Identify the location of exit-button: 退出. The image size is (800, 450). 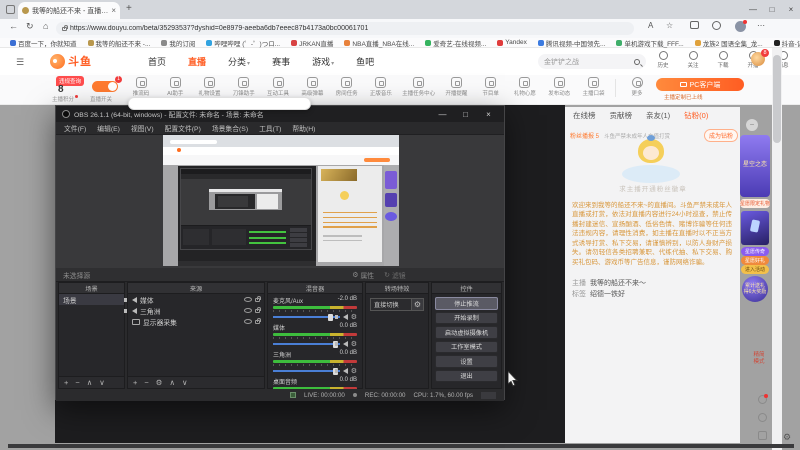
(466, 375).